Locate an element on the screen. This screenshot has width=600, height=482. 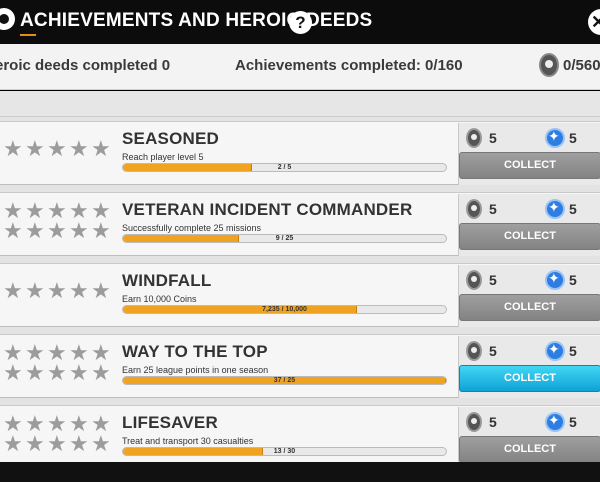
achievement-description: Reach player level 5 is located at coordinates (163, 157).